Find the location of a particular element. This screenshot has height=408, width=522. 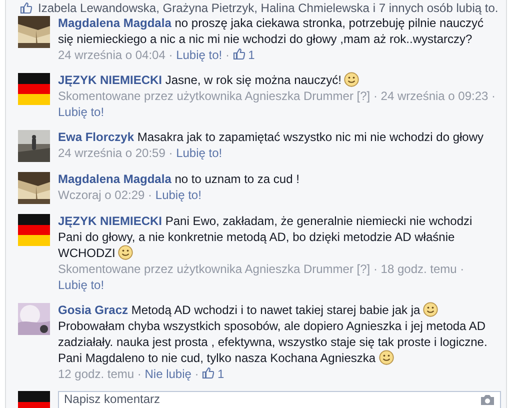

comment-meta: 24 września o 04:04 · is located at coordinates (115, 55).